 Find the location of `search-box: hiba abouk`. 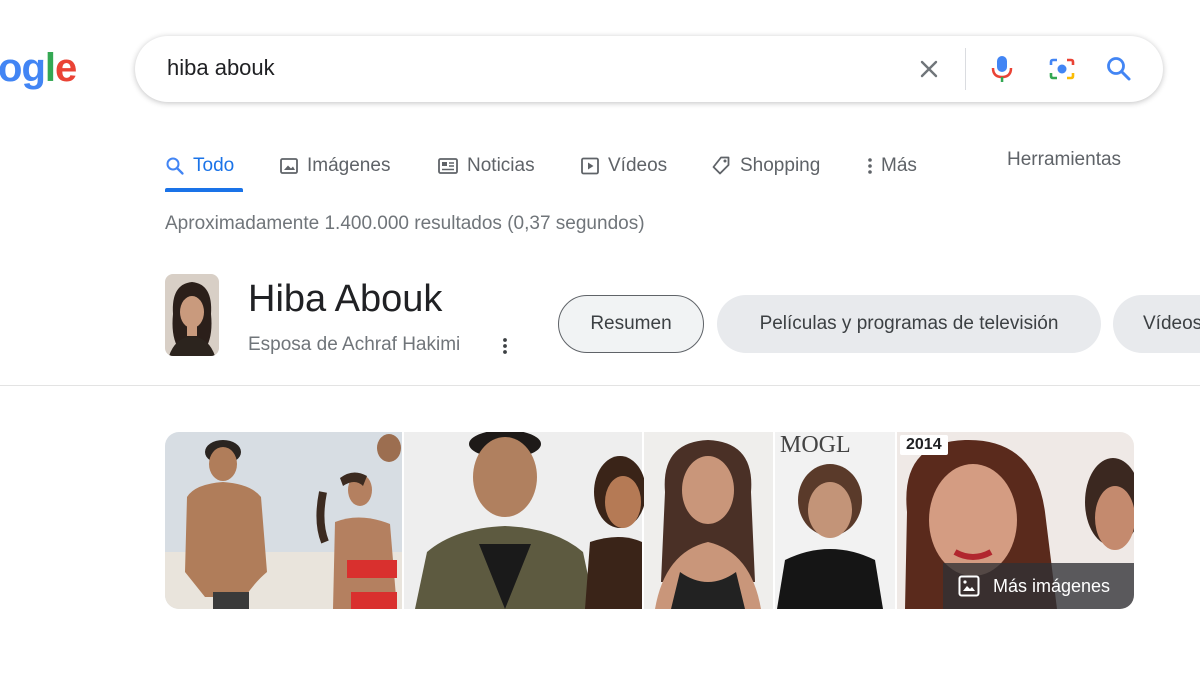

search-box: hiba abouk is located at coordinates (649, 69).